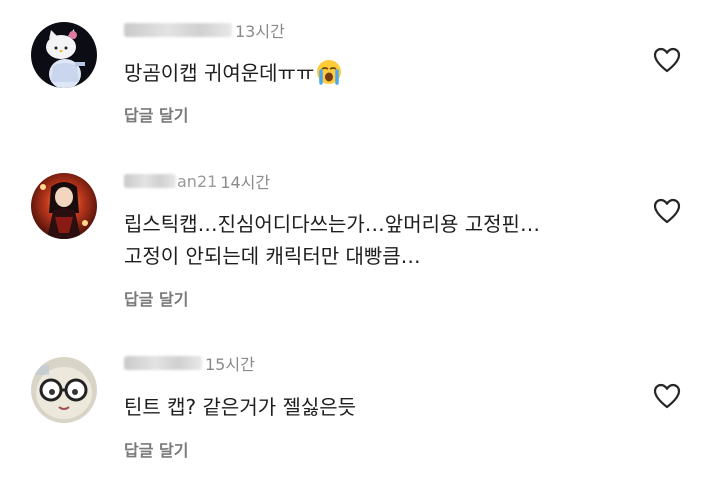 This screenshot has width=719, height=484. Describe the element at coordinates (163, 363) in the screenshot. I see `username-redacted` at that location.